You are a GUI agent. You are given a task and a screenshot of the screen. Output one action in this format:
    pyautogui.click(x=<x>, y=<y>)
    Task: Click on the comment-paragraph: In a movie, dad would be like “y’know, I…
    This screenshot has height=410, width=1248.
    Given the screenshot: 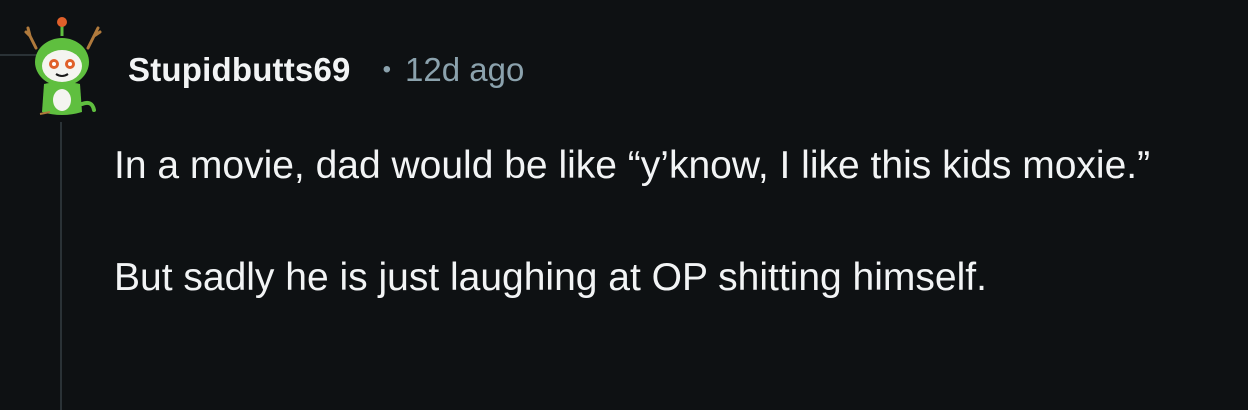 What is the action you would take?
    pyautogui.click(x=632, y=165)
    